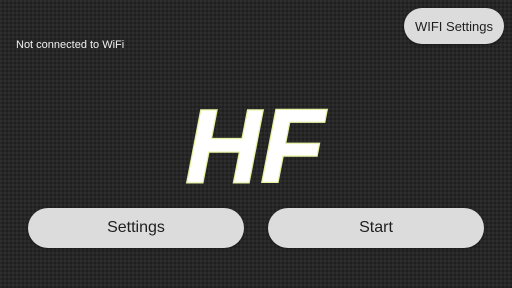  What do you see at coordinates (70, 45) in the screenshot?
I see `wifi-status-text: Not connected to WiFi` at bounding box center [70, 45].